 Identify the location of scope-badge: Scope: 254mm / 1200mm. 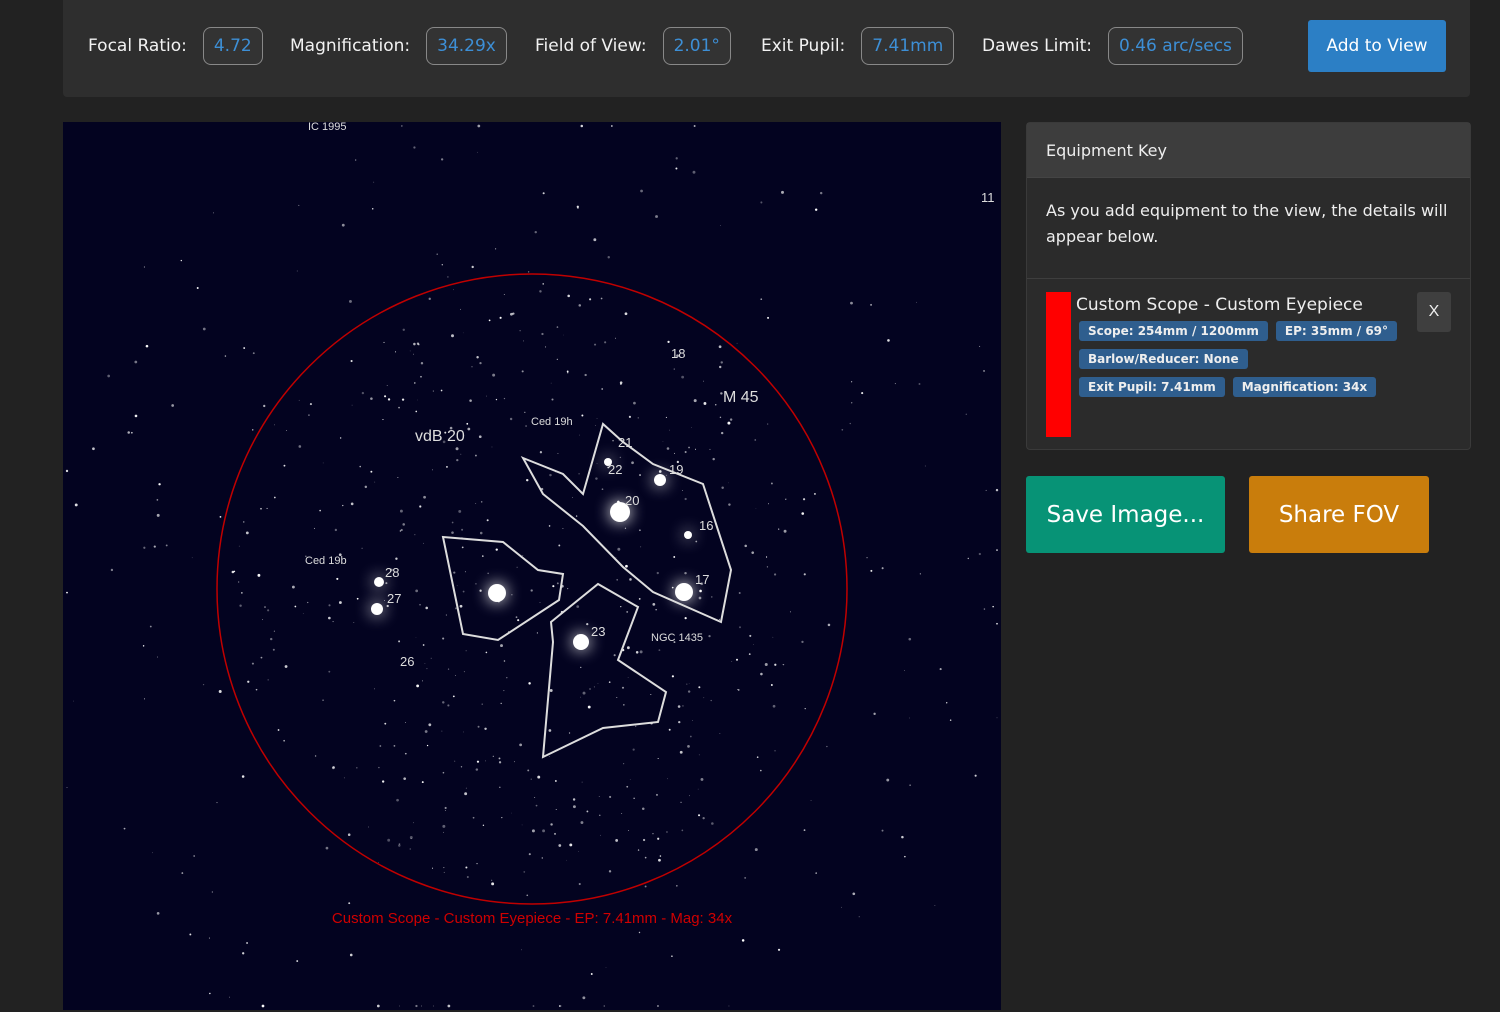
(1173, 331).